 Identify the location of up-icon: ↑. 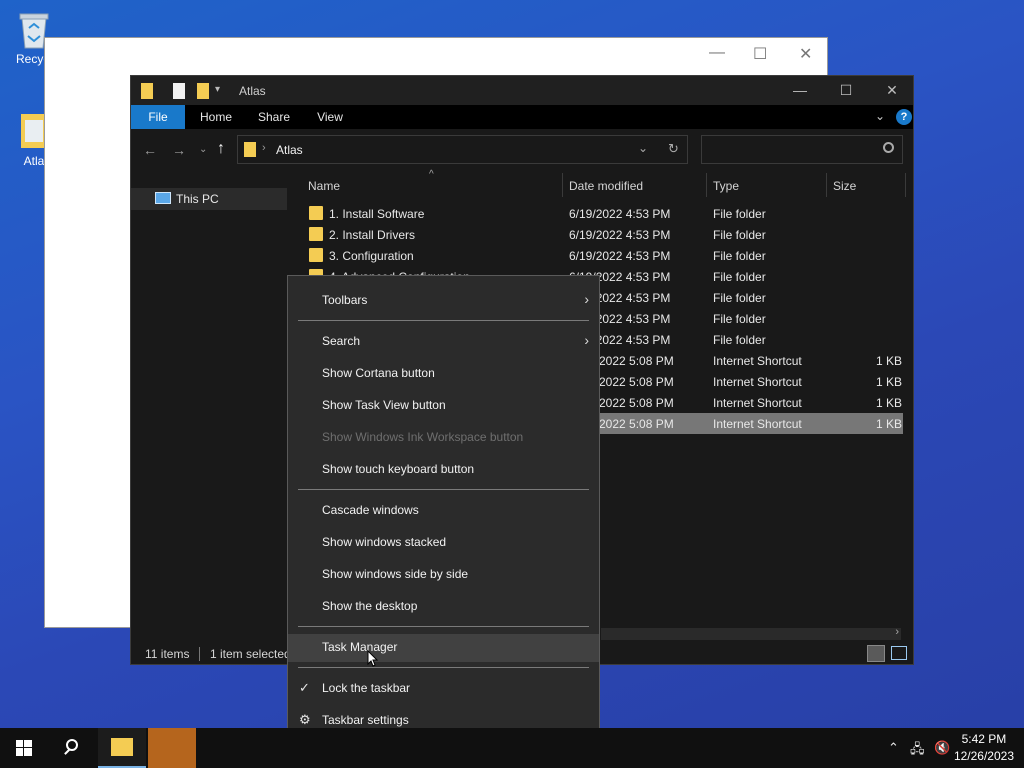
(221, 149).